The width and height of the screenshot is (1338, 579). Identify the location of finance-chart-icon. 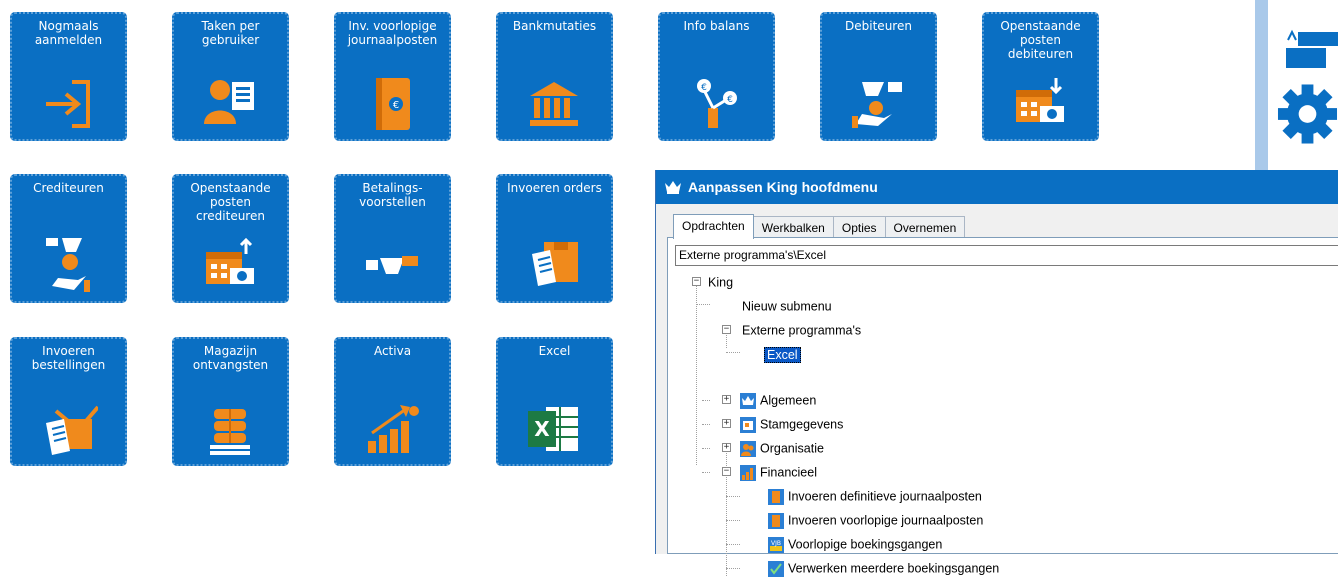
(748, 472).